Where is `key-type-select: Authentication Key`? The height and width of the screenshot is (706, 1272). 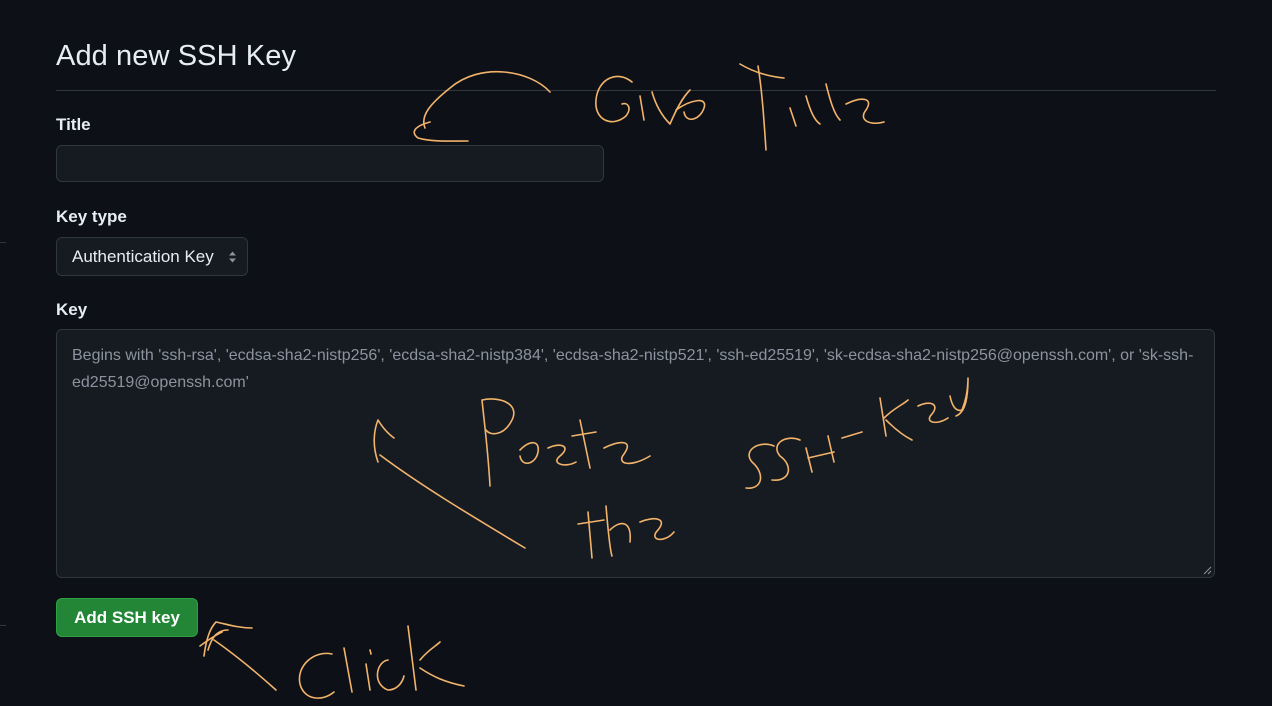 key-type-select: Authentication Key is located at coordinates (152, 256).